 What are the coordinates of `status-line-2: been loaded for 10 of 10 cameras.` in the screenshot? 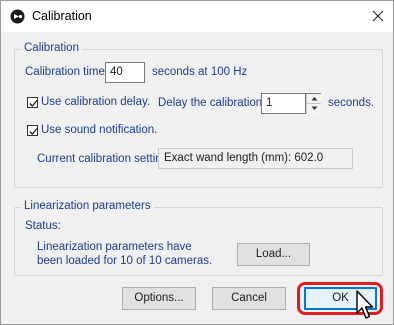 It's located at (125, 261).